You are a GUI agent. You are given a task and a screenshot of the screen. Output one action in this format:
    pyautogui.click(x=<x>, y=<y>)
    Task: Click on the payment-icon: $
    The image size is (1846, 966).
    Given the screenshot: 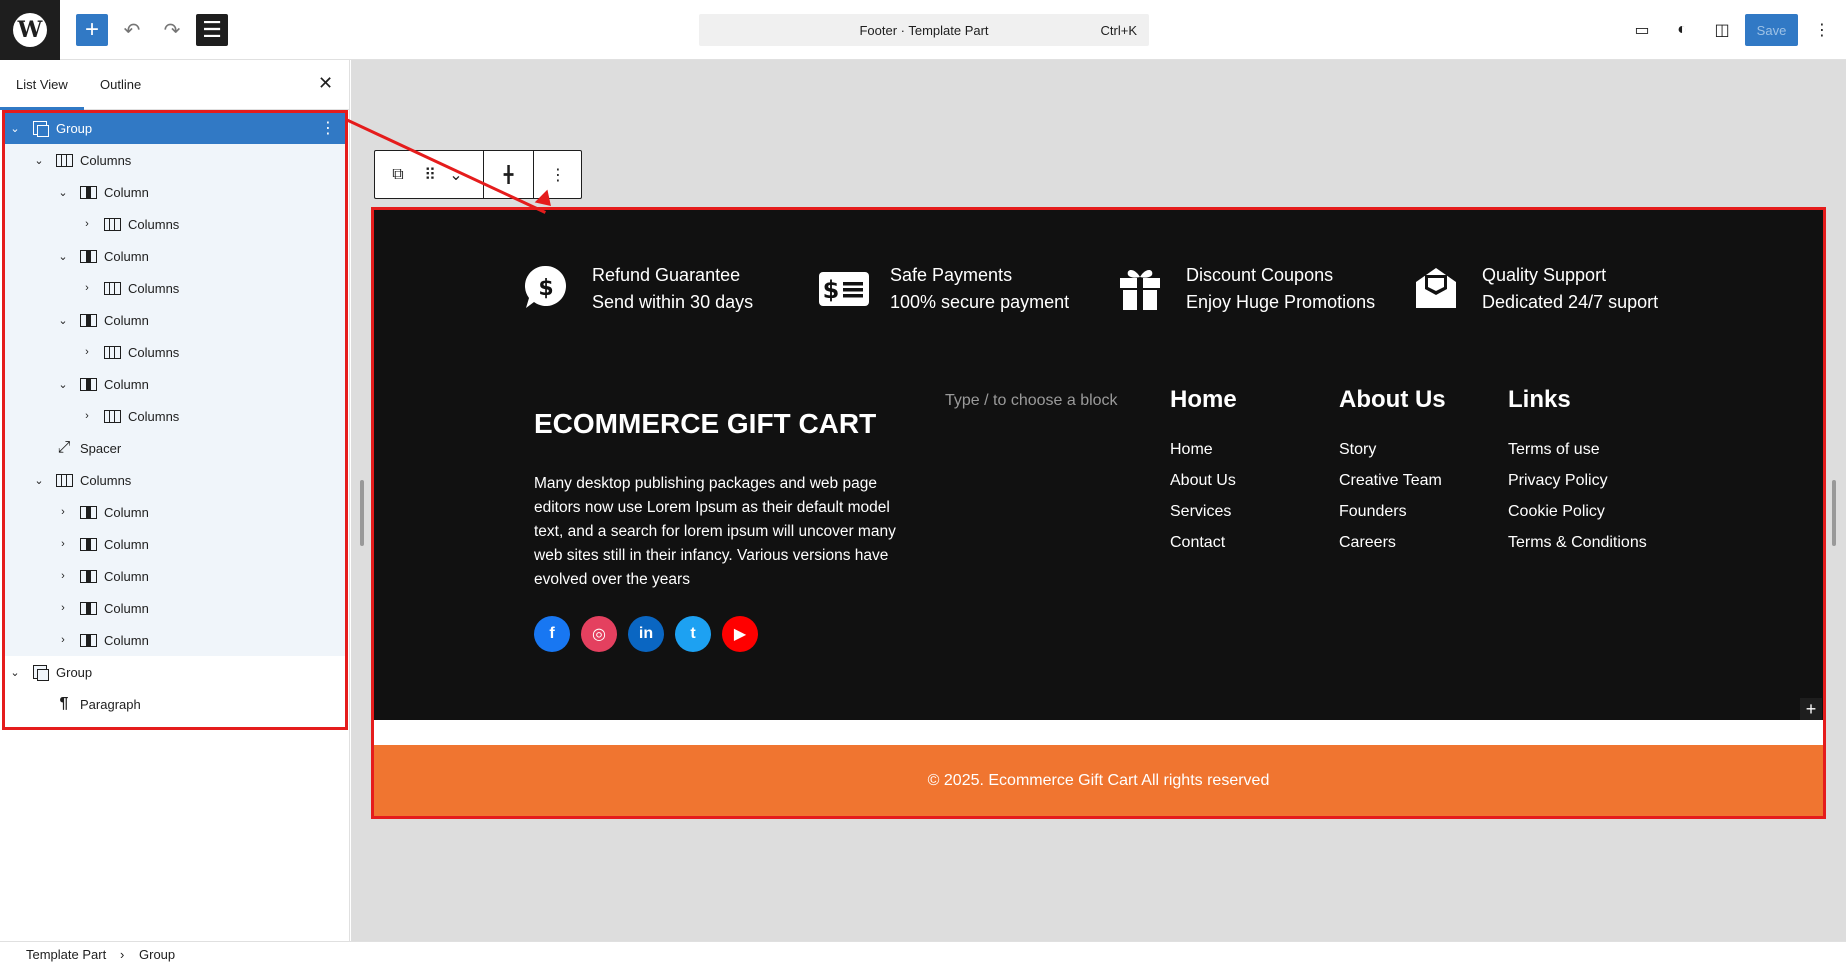 What is the action you would take?
    pyautogui.click(x=844, y=288)
    